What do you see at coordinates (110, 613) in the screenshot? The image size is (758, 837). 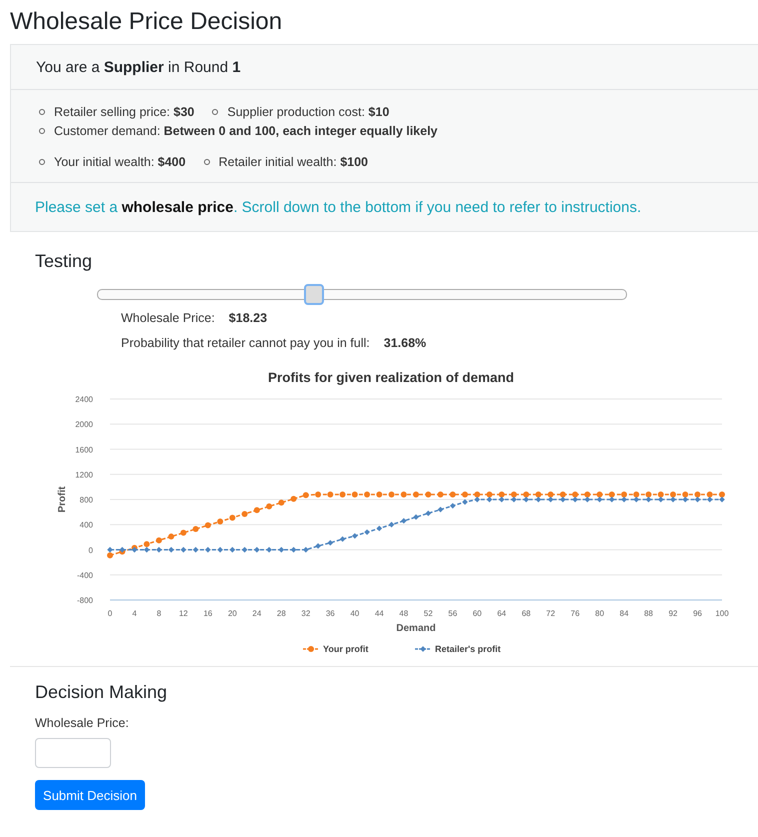 I see `x-tick-label: 0` at bounding box center [110, 613].